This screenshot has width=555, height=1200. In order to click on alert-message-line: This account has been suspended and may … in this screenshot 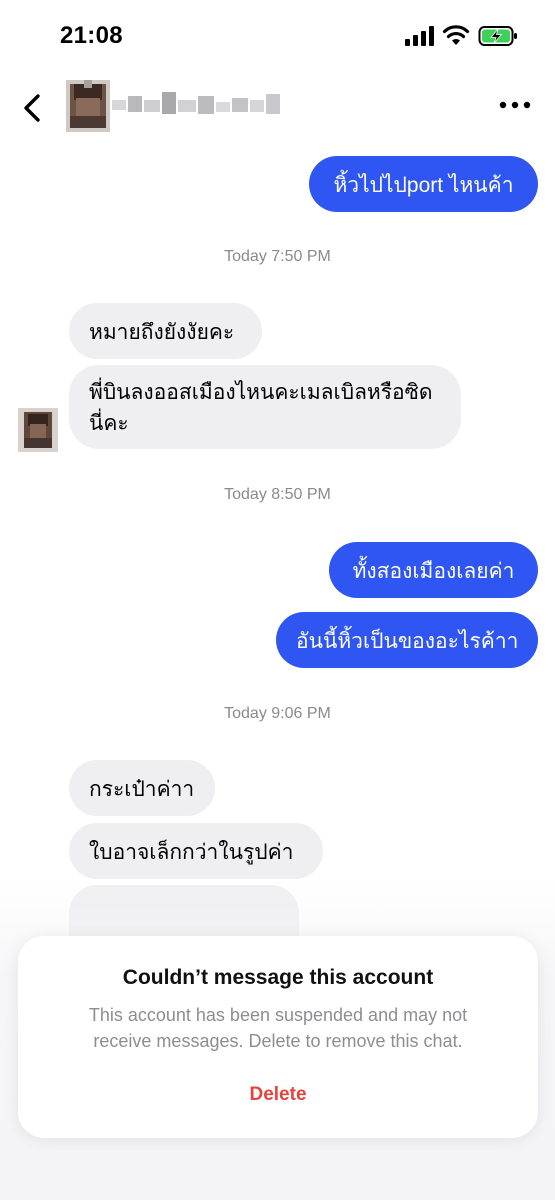, I will do `click(278, 1015)`.